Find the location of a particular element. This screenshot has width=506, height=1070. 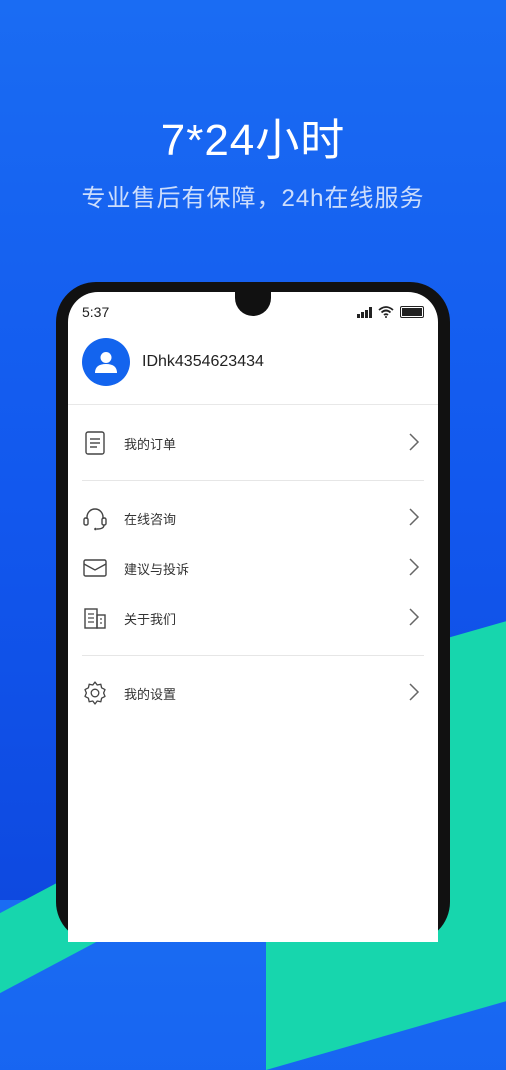

gear-icon is located at coordinates (95, 693).